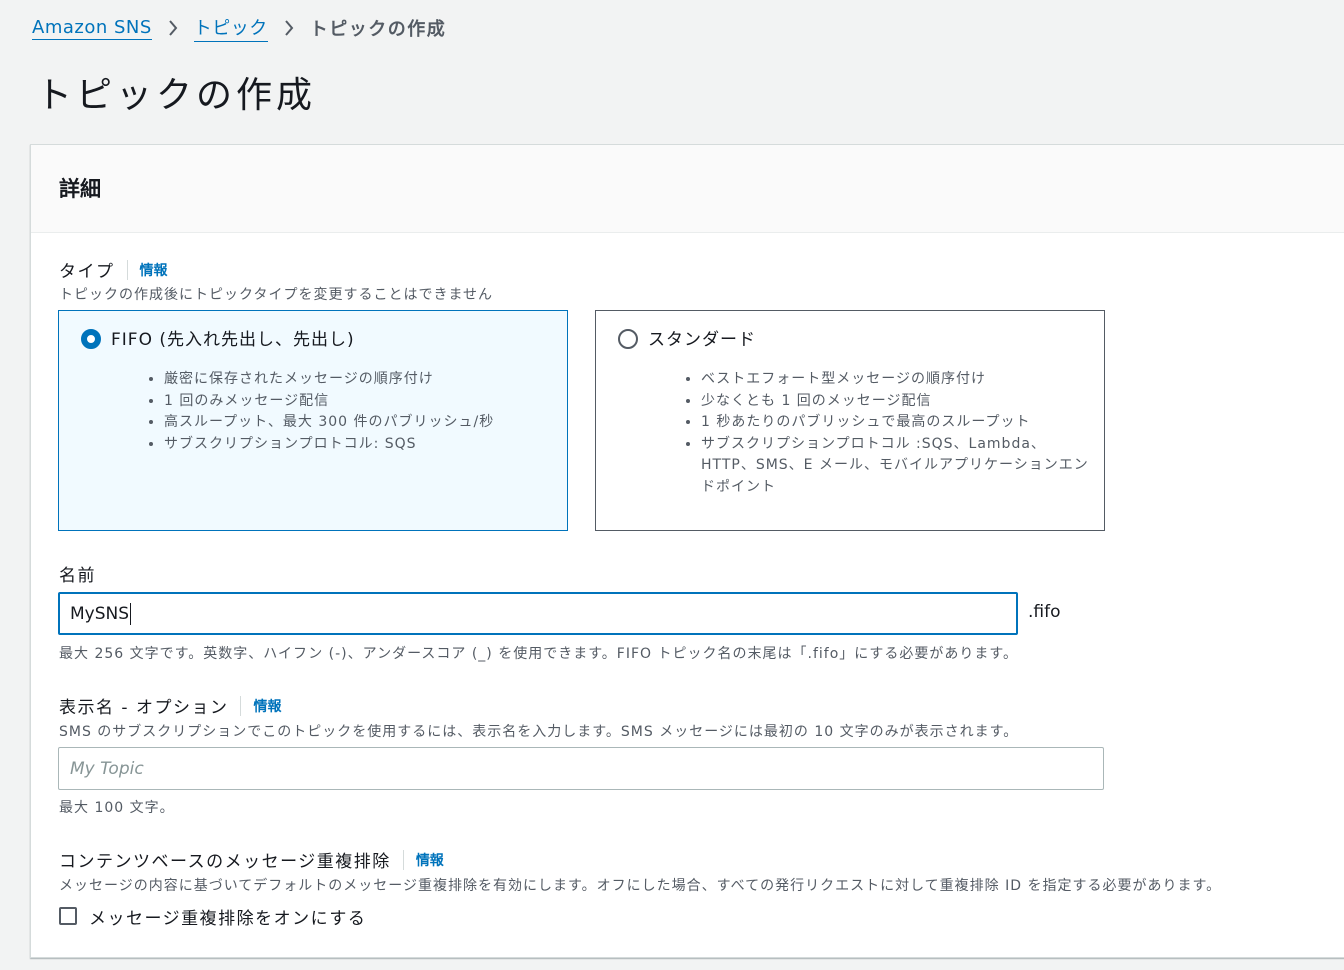 This screenshot has height=970, width=1344. Describe the element at coordinates (702, 340) in the screenshot. I see `standard-title: スタンダード` at that location.